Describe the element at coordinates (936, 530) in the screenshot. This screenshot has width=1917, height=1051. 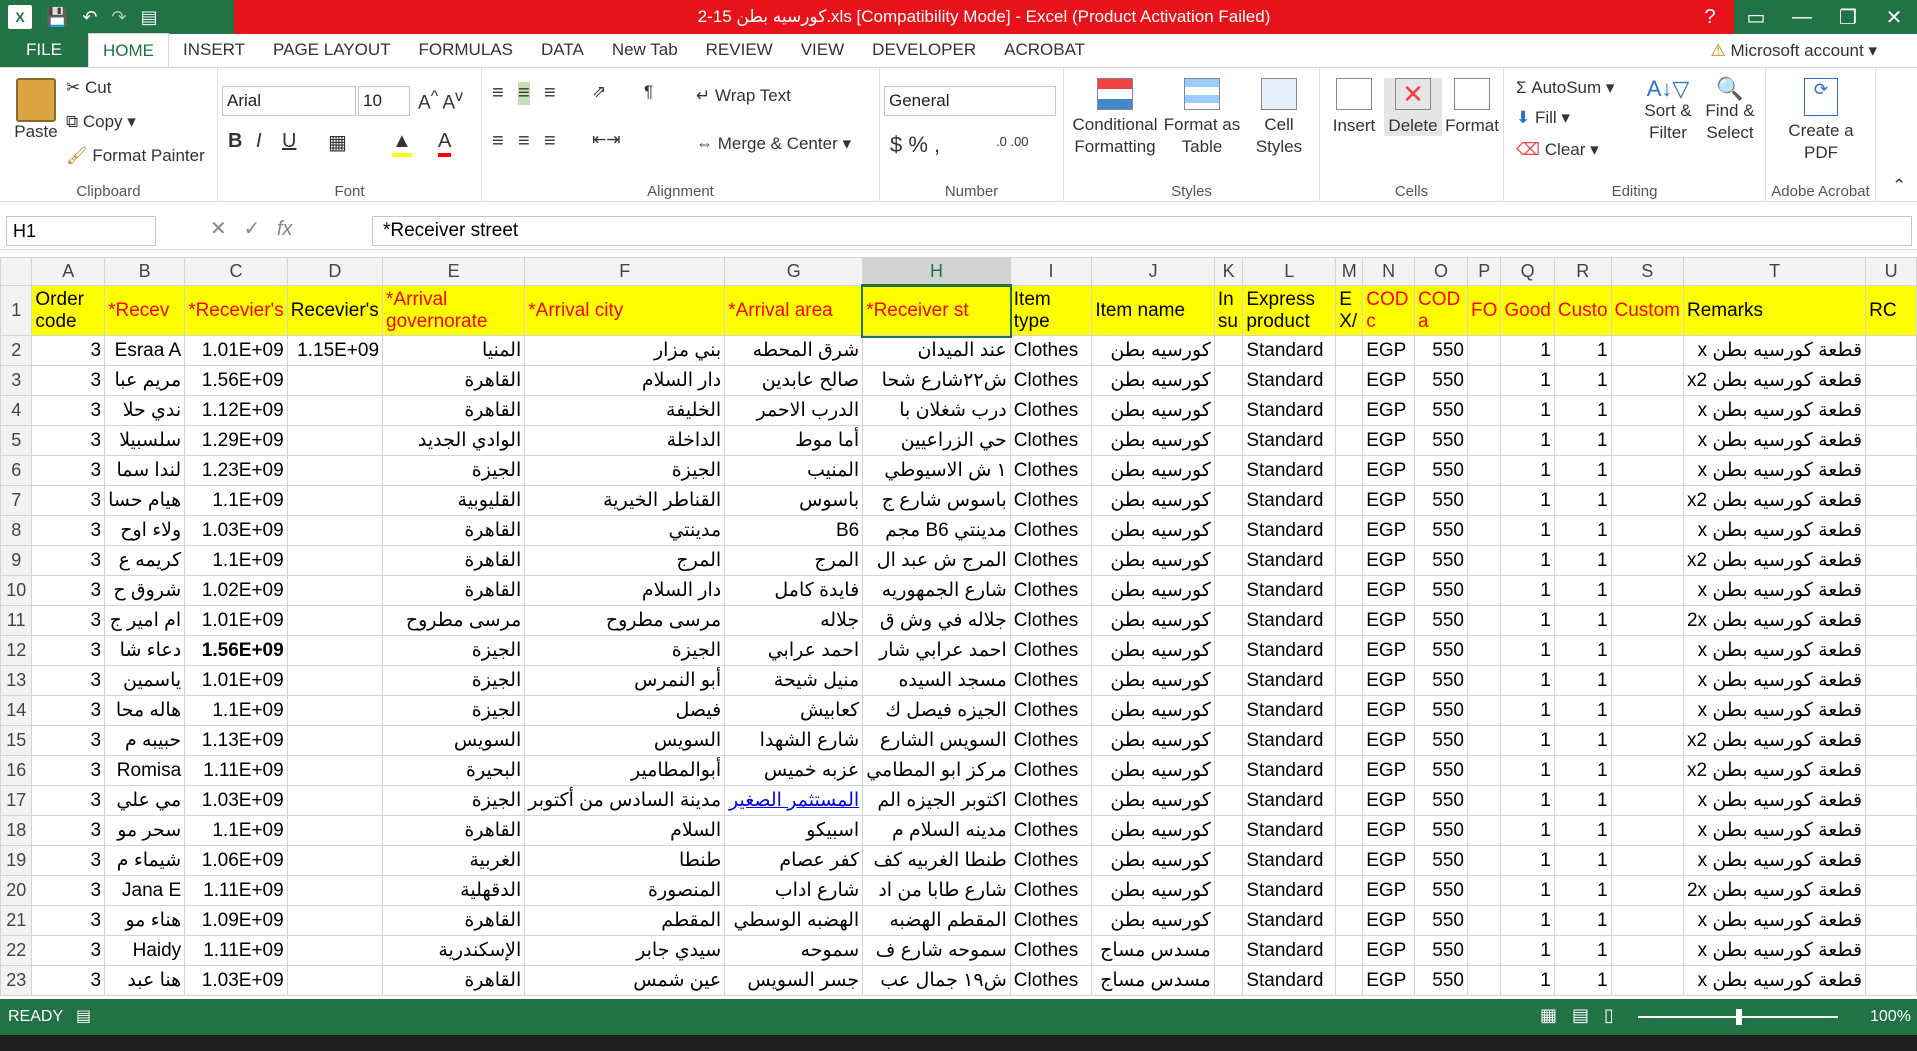
I see `table-cell: مدينتي B6 مجم` at that location.